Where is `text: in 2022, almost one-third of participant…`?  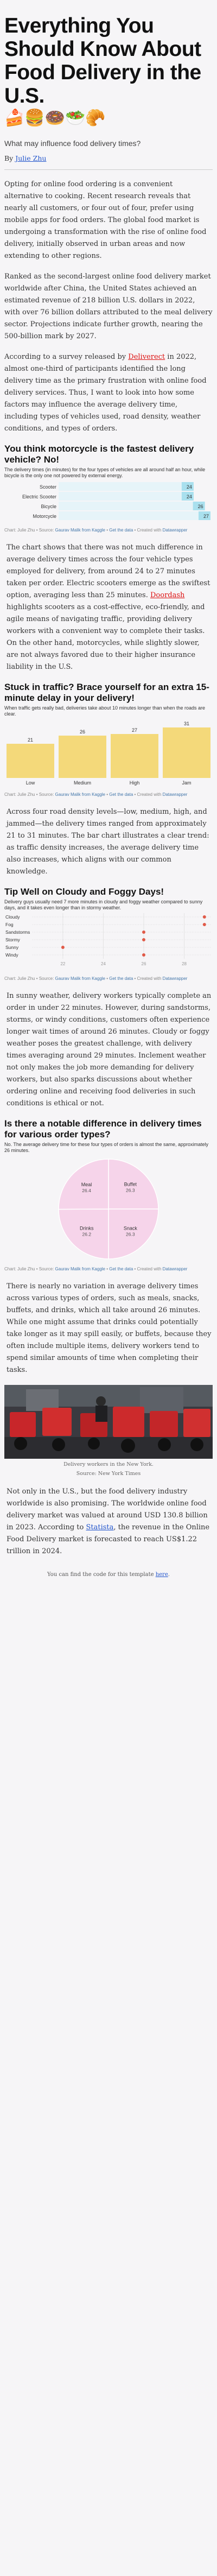
text: in 2022, almost one-third of participant… is located at coordinates (105, 393).